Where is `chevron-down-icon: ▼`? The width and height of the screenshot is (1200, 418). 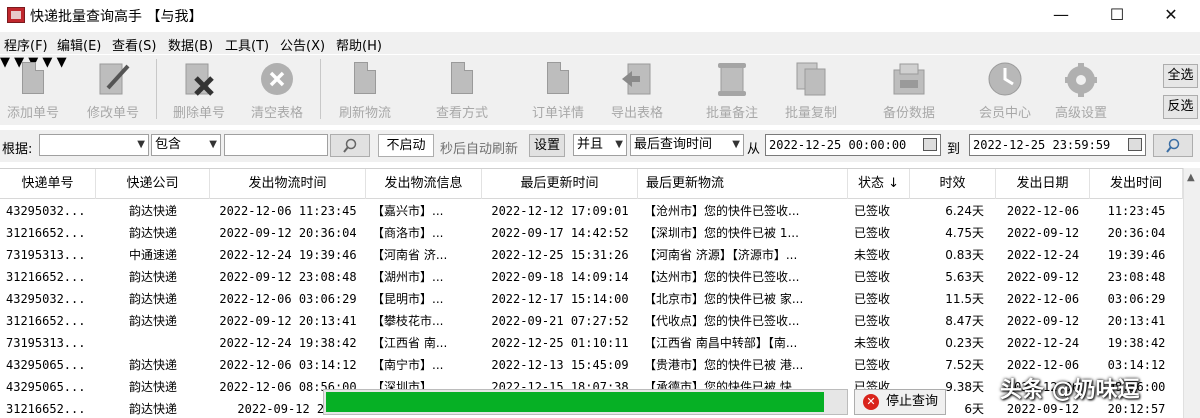
chevron-down-icon: ▼ is located at coordinates (141, 144).